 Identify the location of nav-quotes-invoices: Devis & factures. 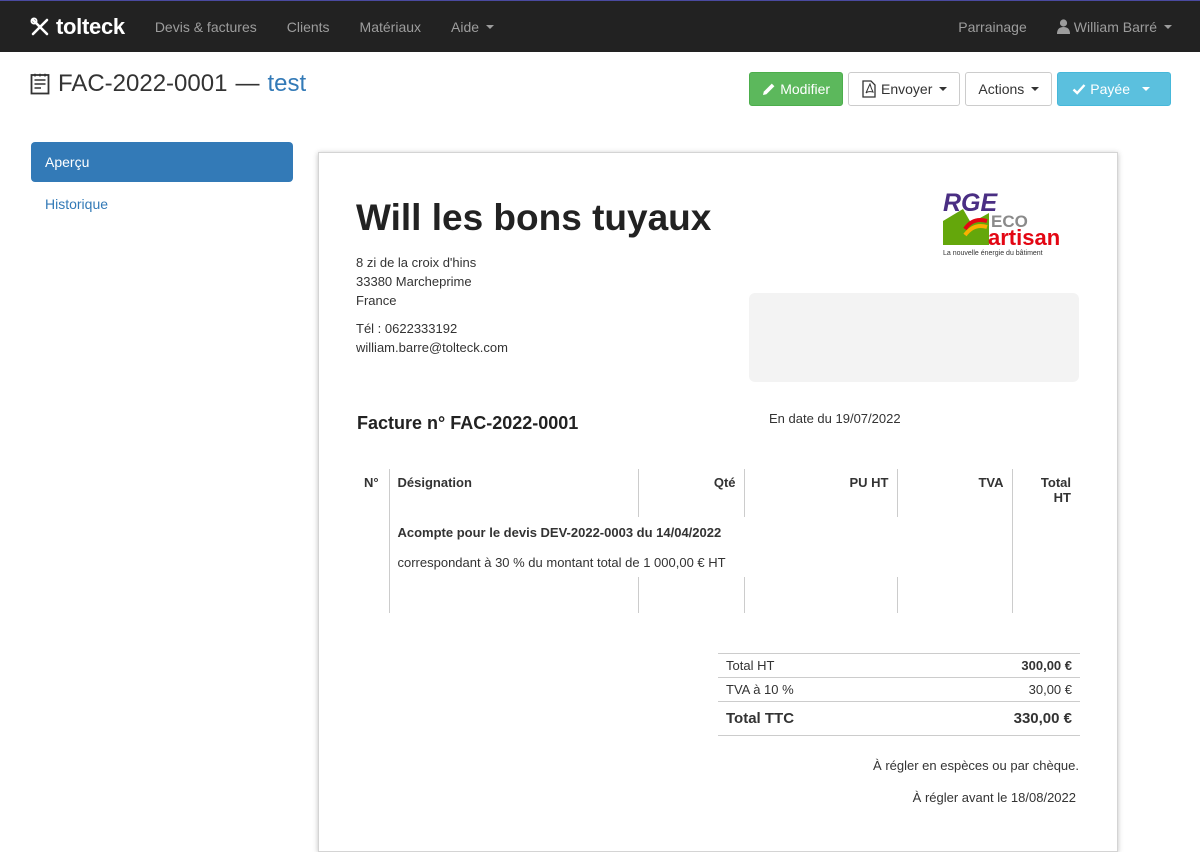
(206, 27).